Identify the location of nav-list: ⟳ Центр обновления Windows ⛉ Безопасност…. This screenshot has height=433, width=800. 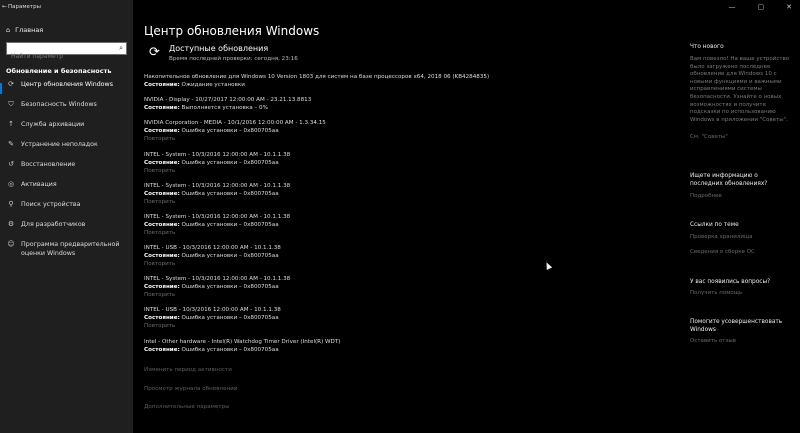
(66, 172).